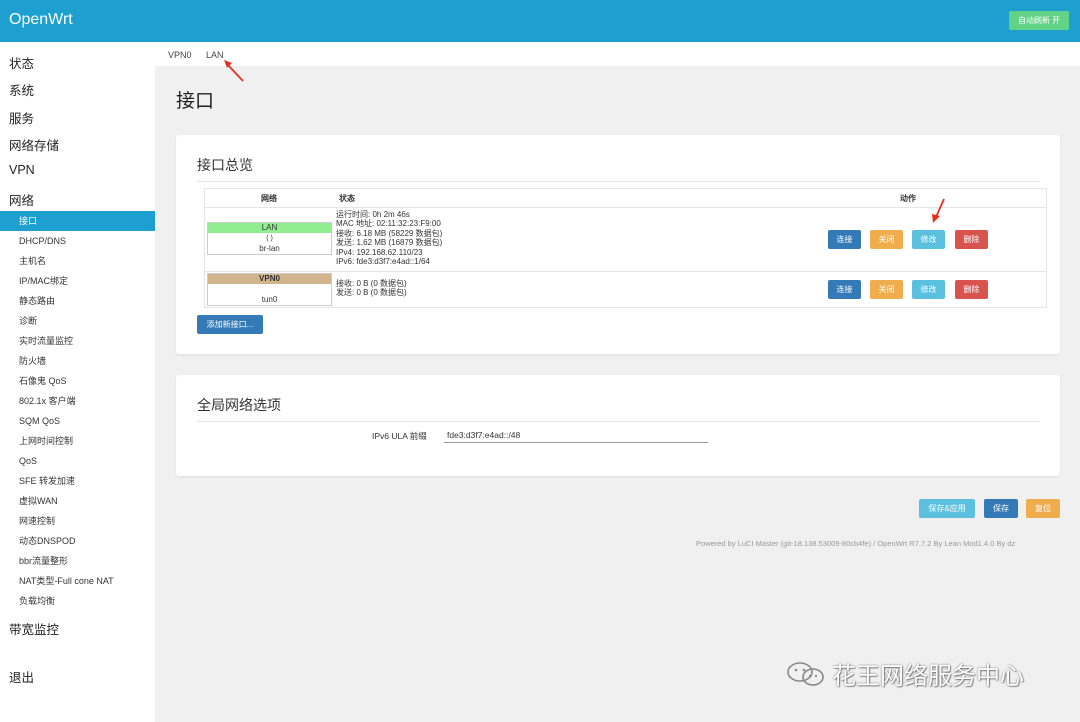  I want to click on vpn0-stop-button: 关闭, so click(886, 289).